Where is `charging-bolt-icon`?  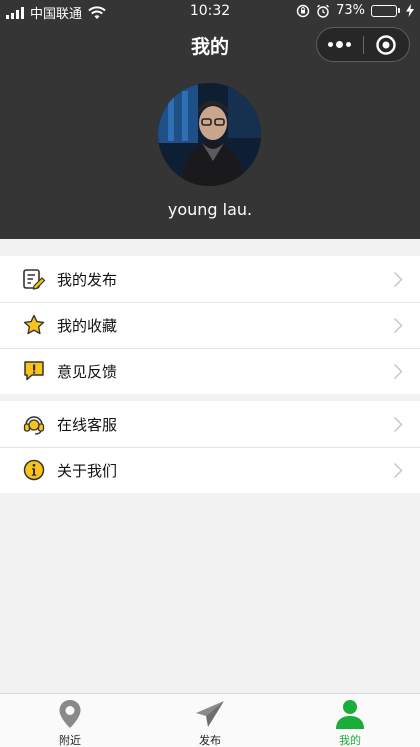 charging-bolt-icon is located at coordinates (410, 10).